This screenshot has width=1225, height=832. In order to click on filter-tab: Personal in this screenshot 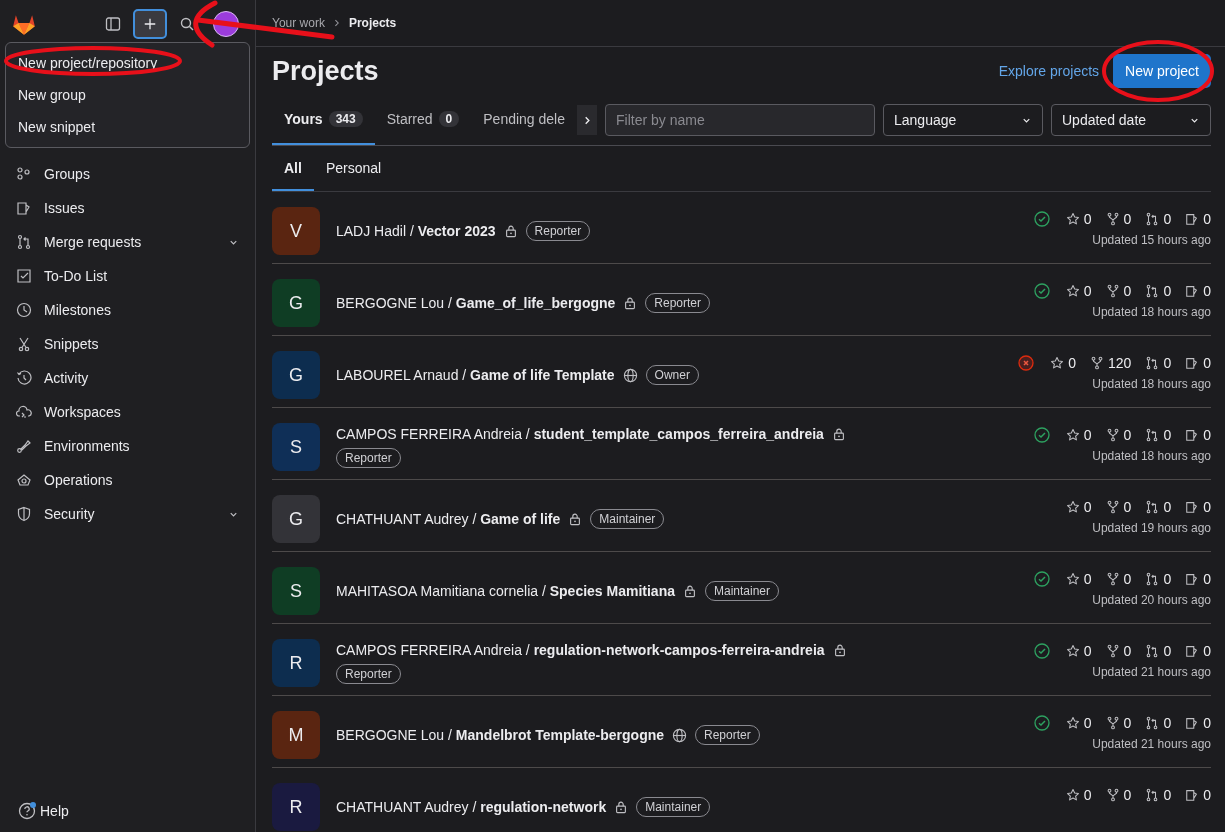, I will do `click(353, 168)`.